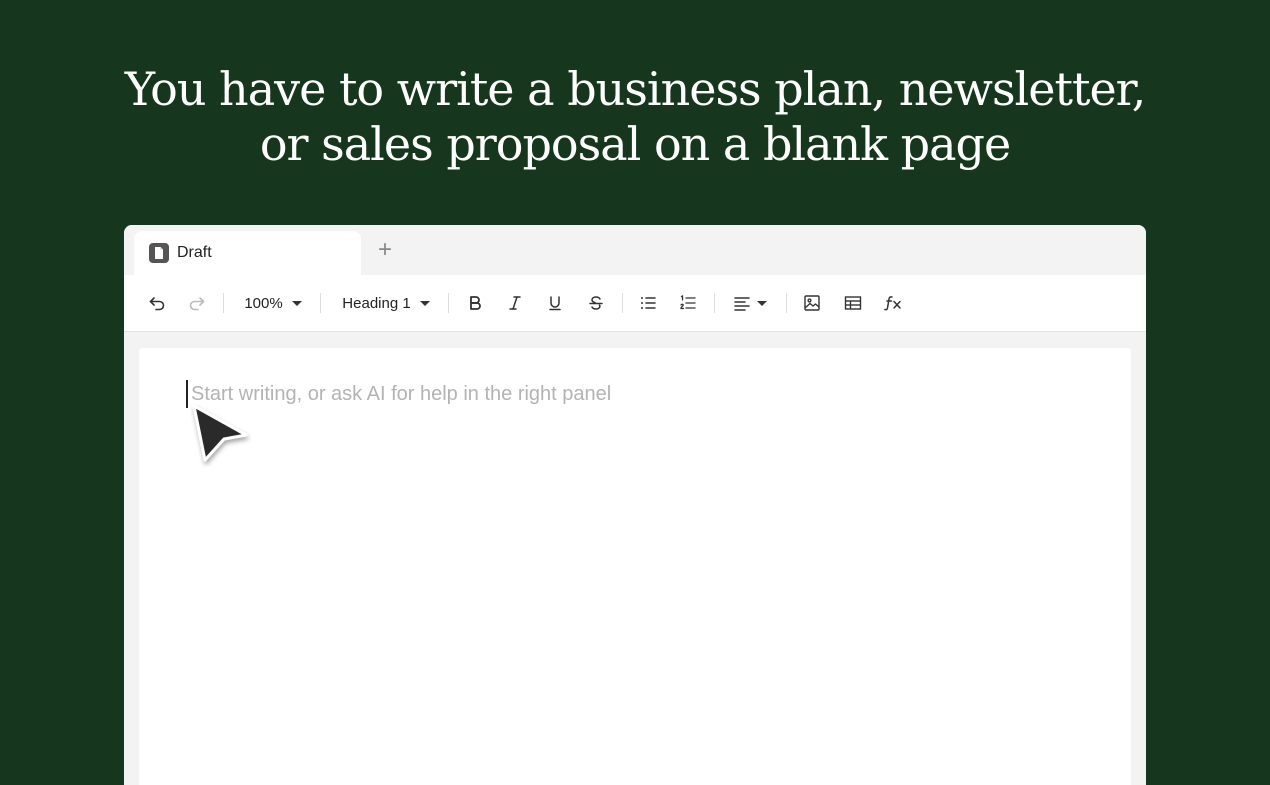  Describe the element at coordinates (263, 303) in the screenshot. I see `zoom-value: 100%` at that location.